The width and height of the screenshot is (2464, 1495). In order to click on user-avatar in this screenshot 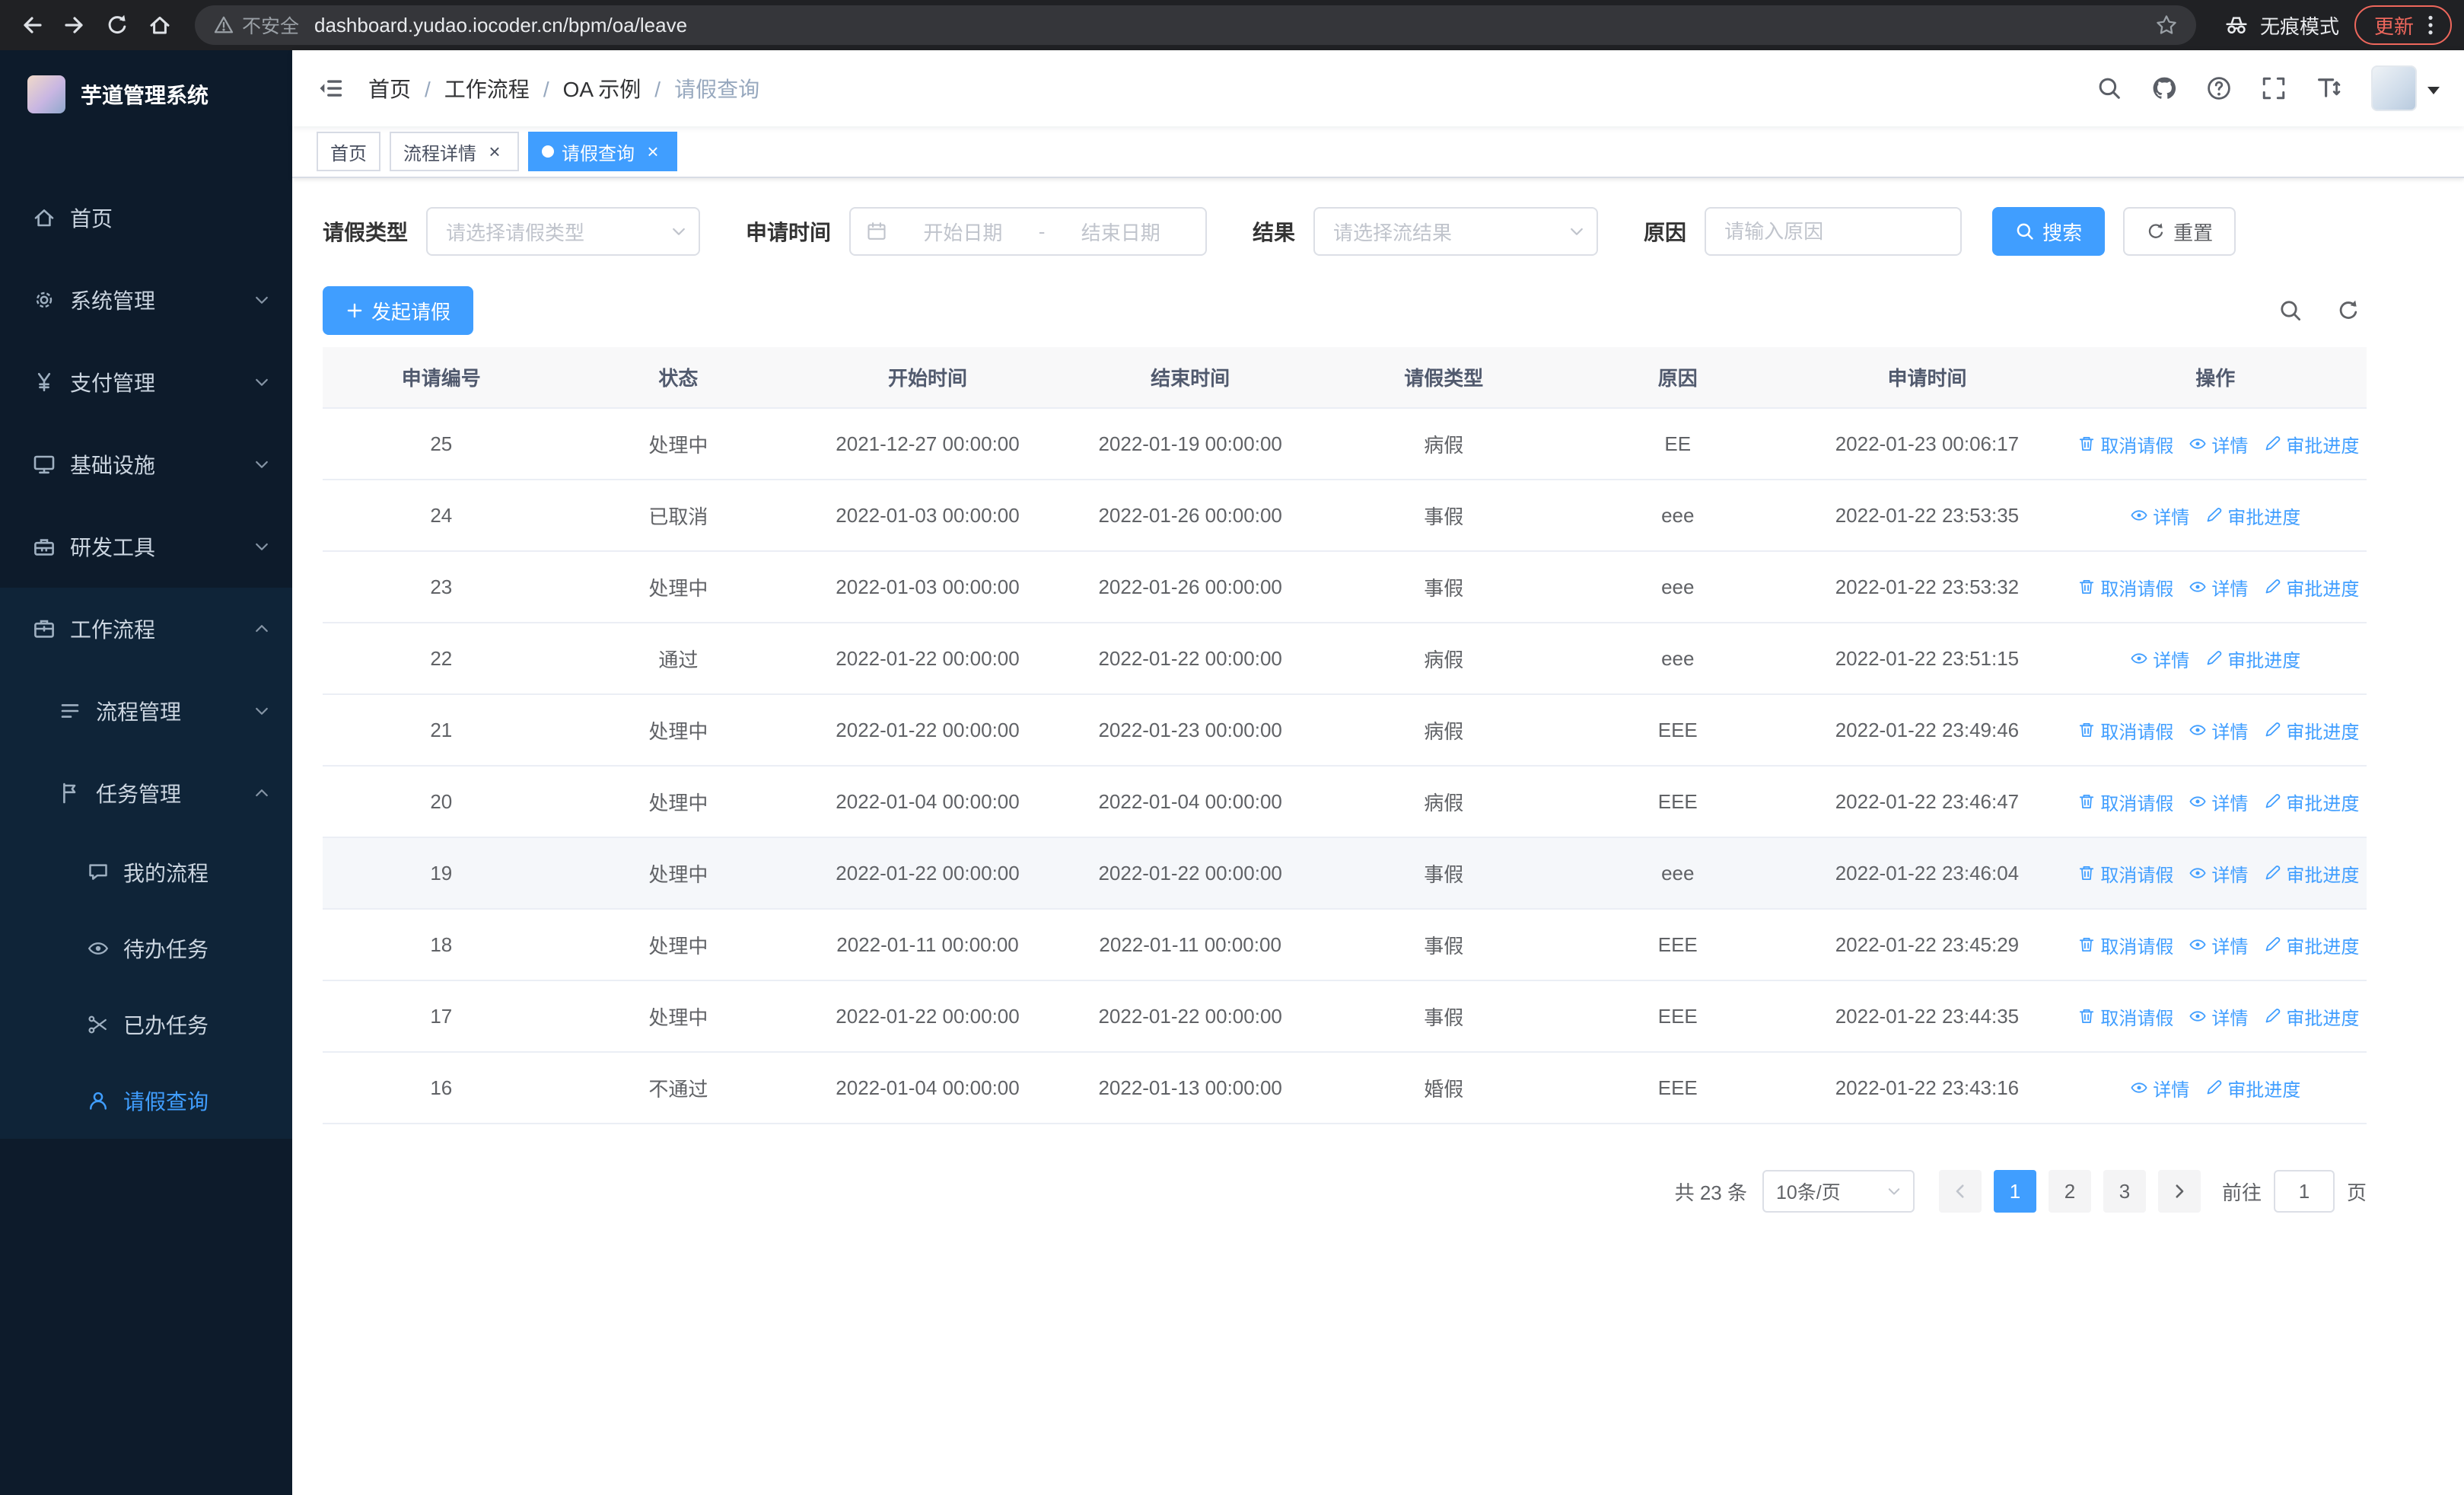, I will do `click(2405, 88)`.